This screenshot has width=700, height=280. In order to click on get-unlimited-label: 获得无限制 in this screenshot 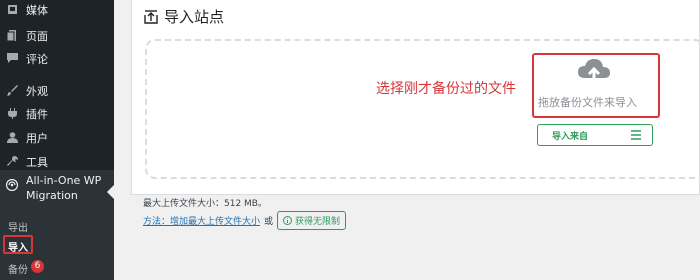, I will do `click(318, 221)`.